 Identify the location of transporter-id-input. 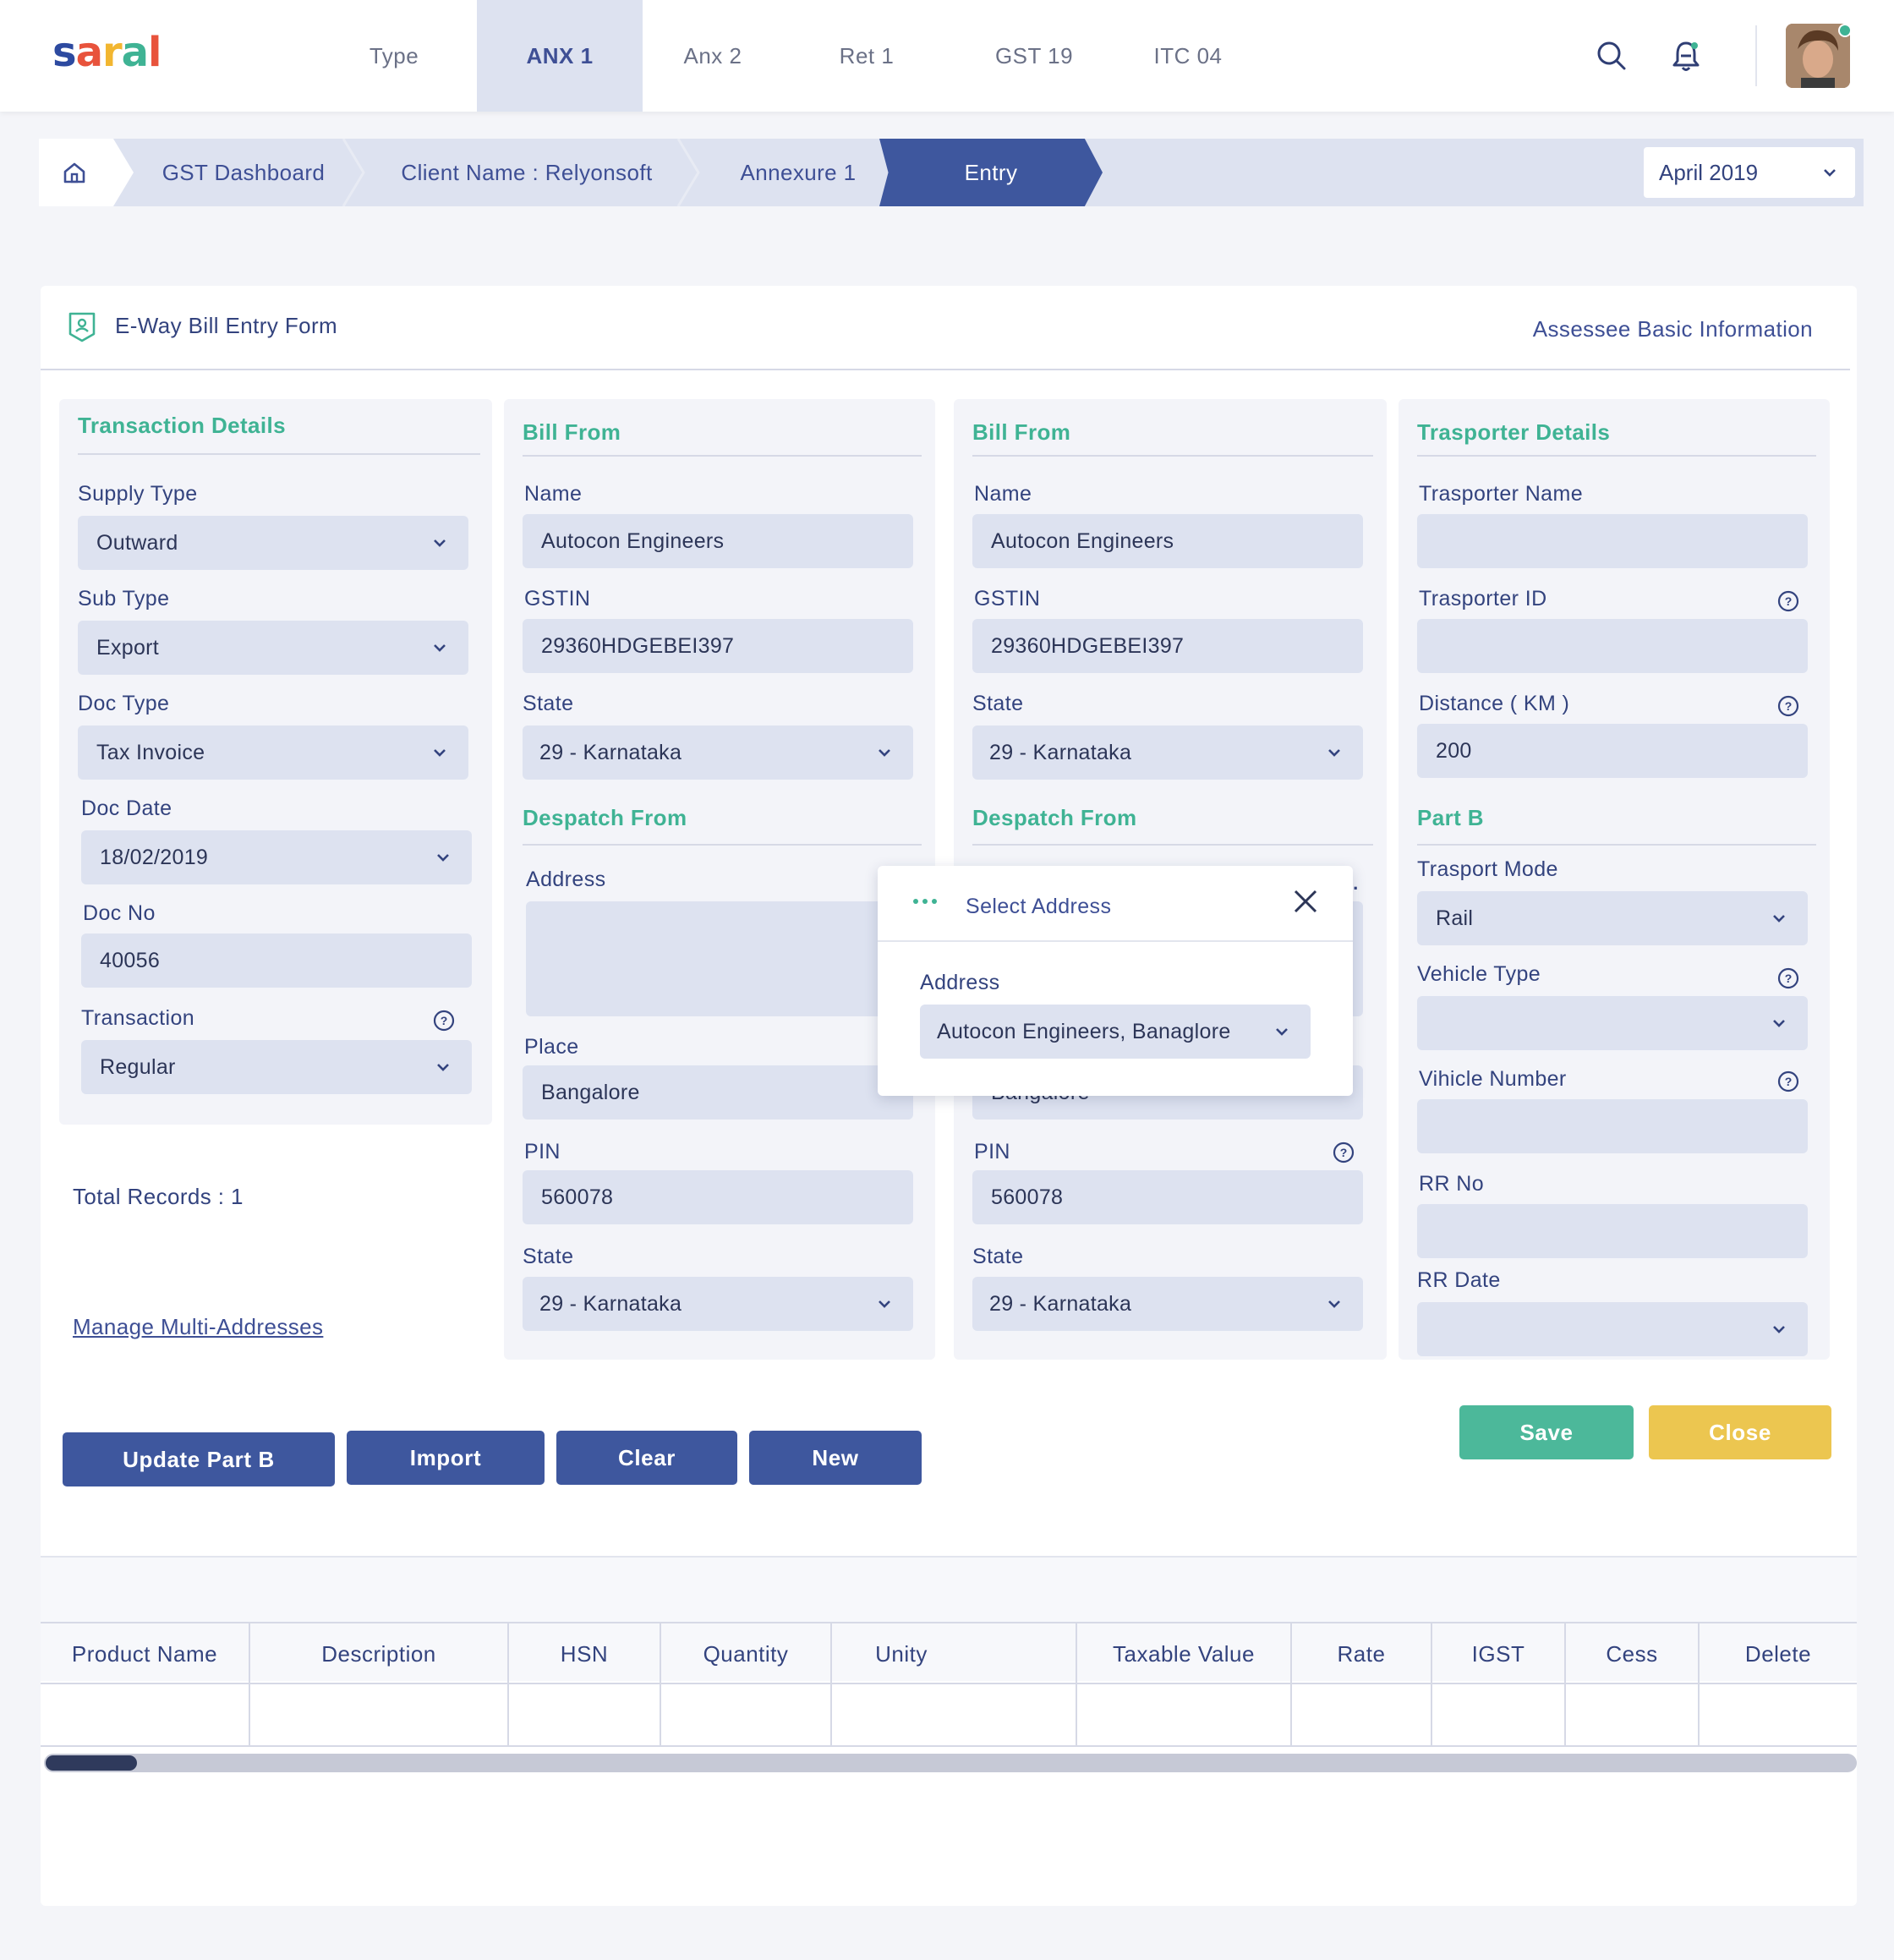
(1613, 646).